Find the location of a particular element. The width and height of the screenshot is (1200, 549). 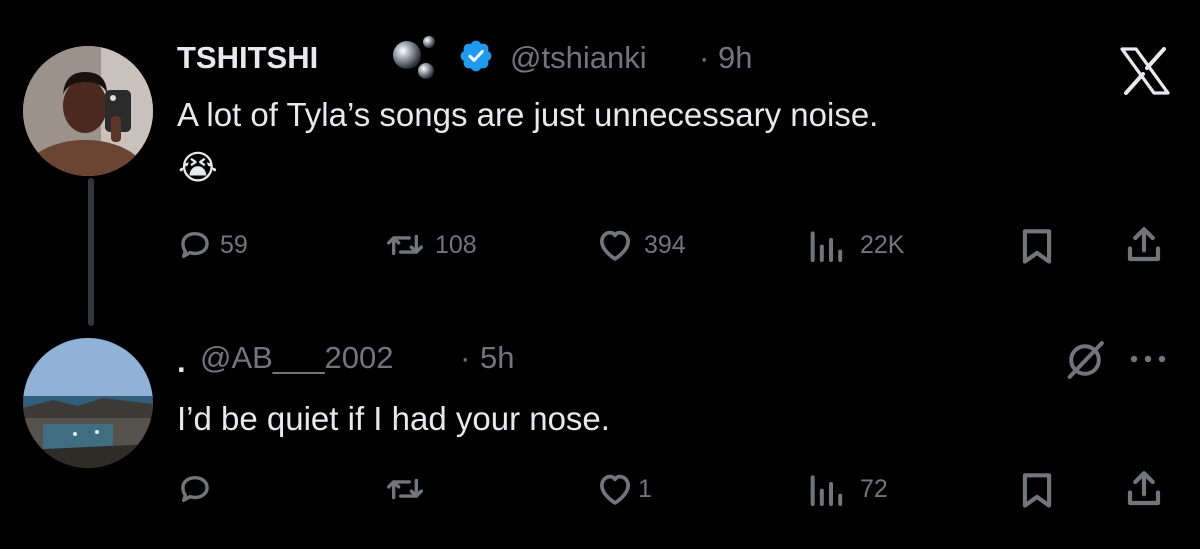

reply-like-button: 1 is located at coordinates (624, 489).